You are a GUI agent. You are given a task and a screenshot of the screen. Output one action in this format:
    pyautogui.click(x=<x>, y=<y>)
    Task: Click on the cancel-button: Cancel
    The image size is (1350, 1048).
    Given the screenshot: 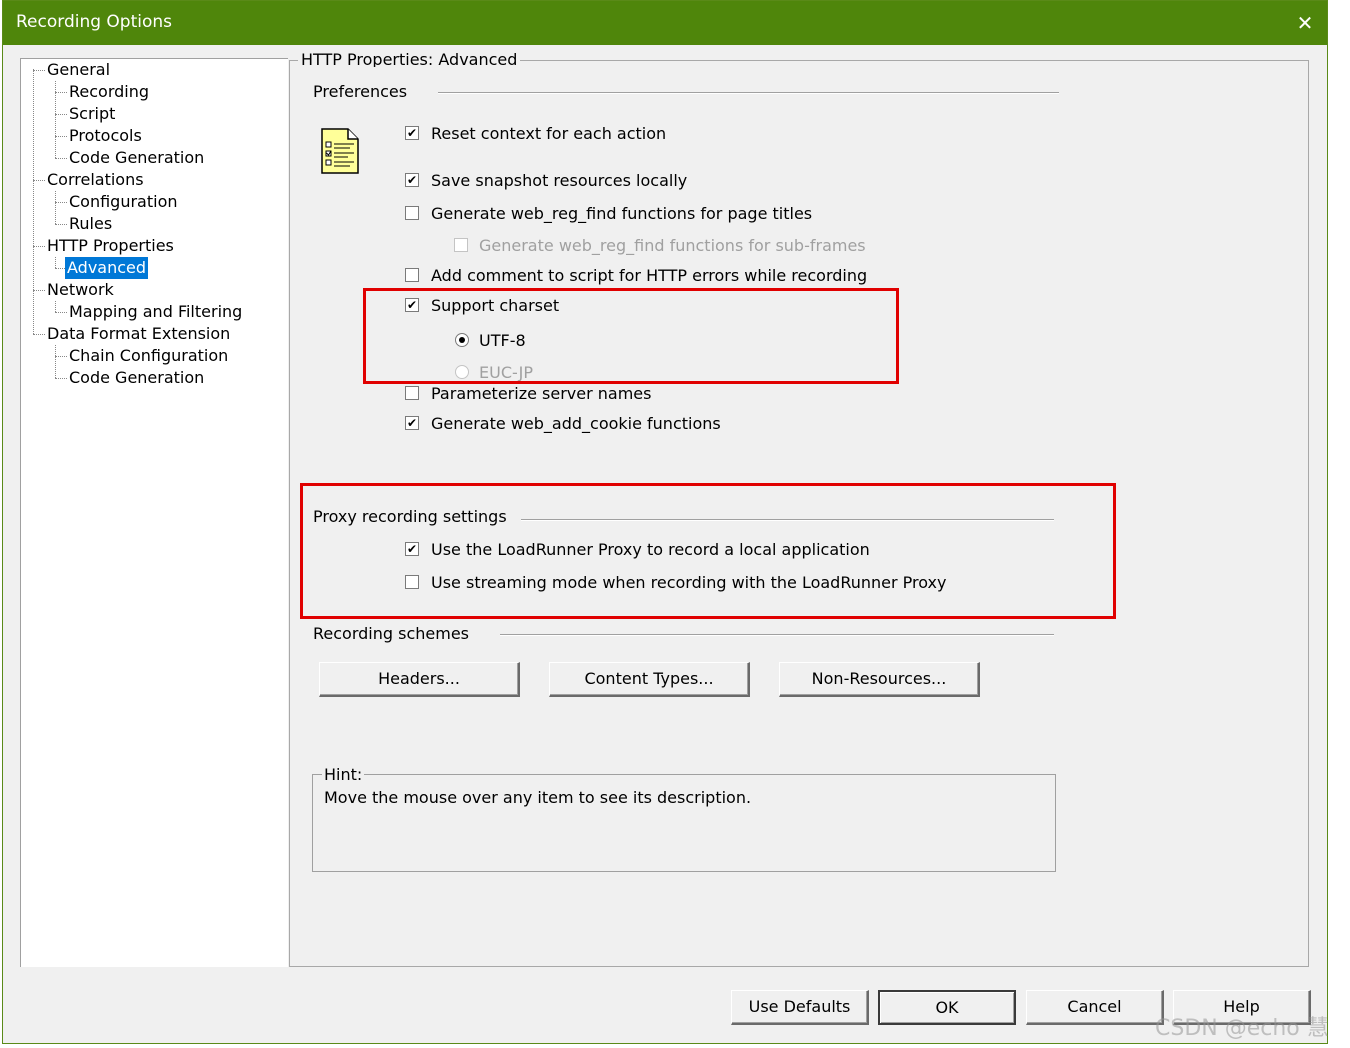 What is the action you would take?
    pyautogui.click(x=1095, y=1007)
    